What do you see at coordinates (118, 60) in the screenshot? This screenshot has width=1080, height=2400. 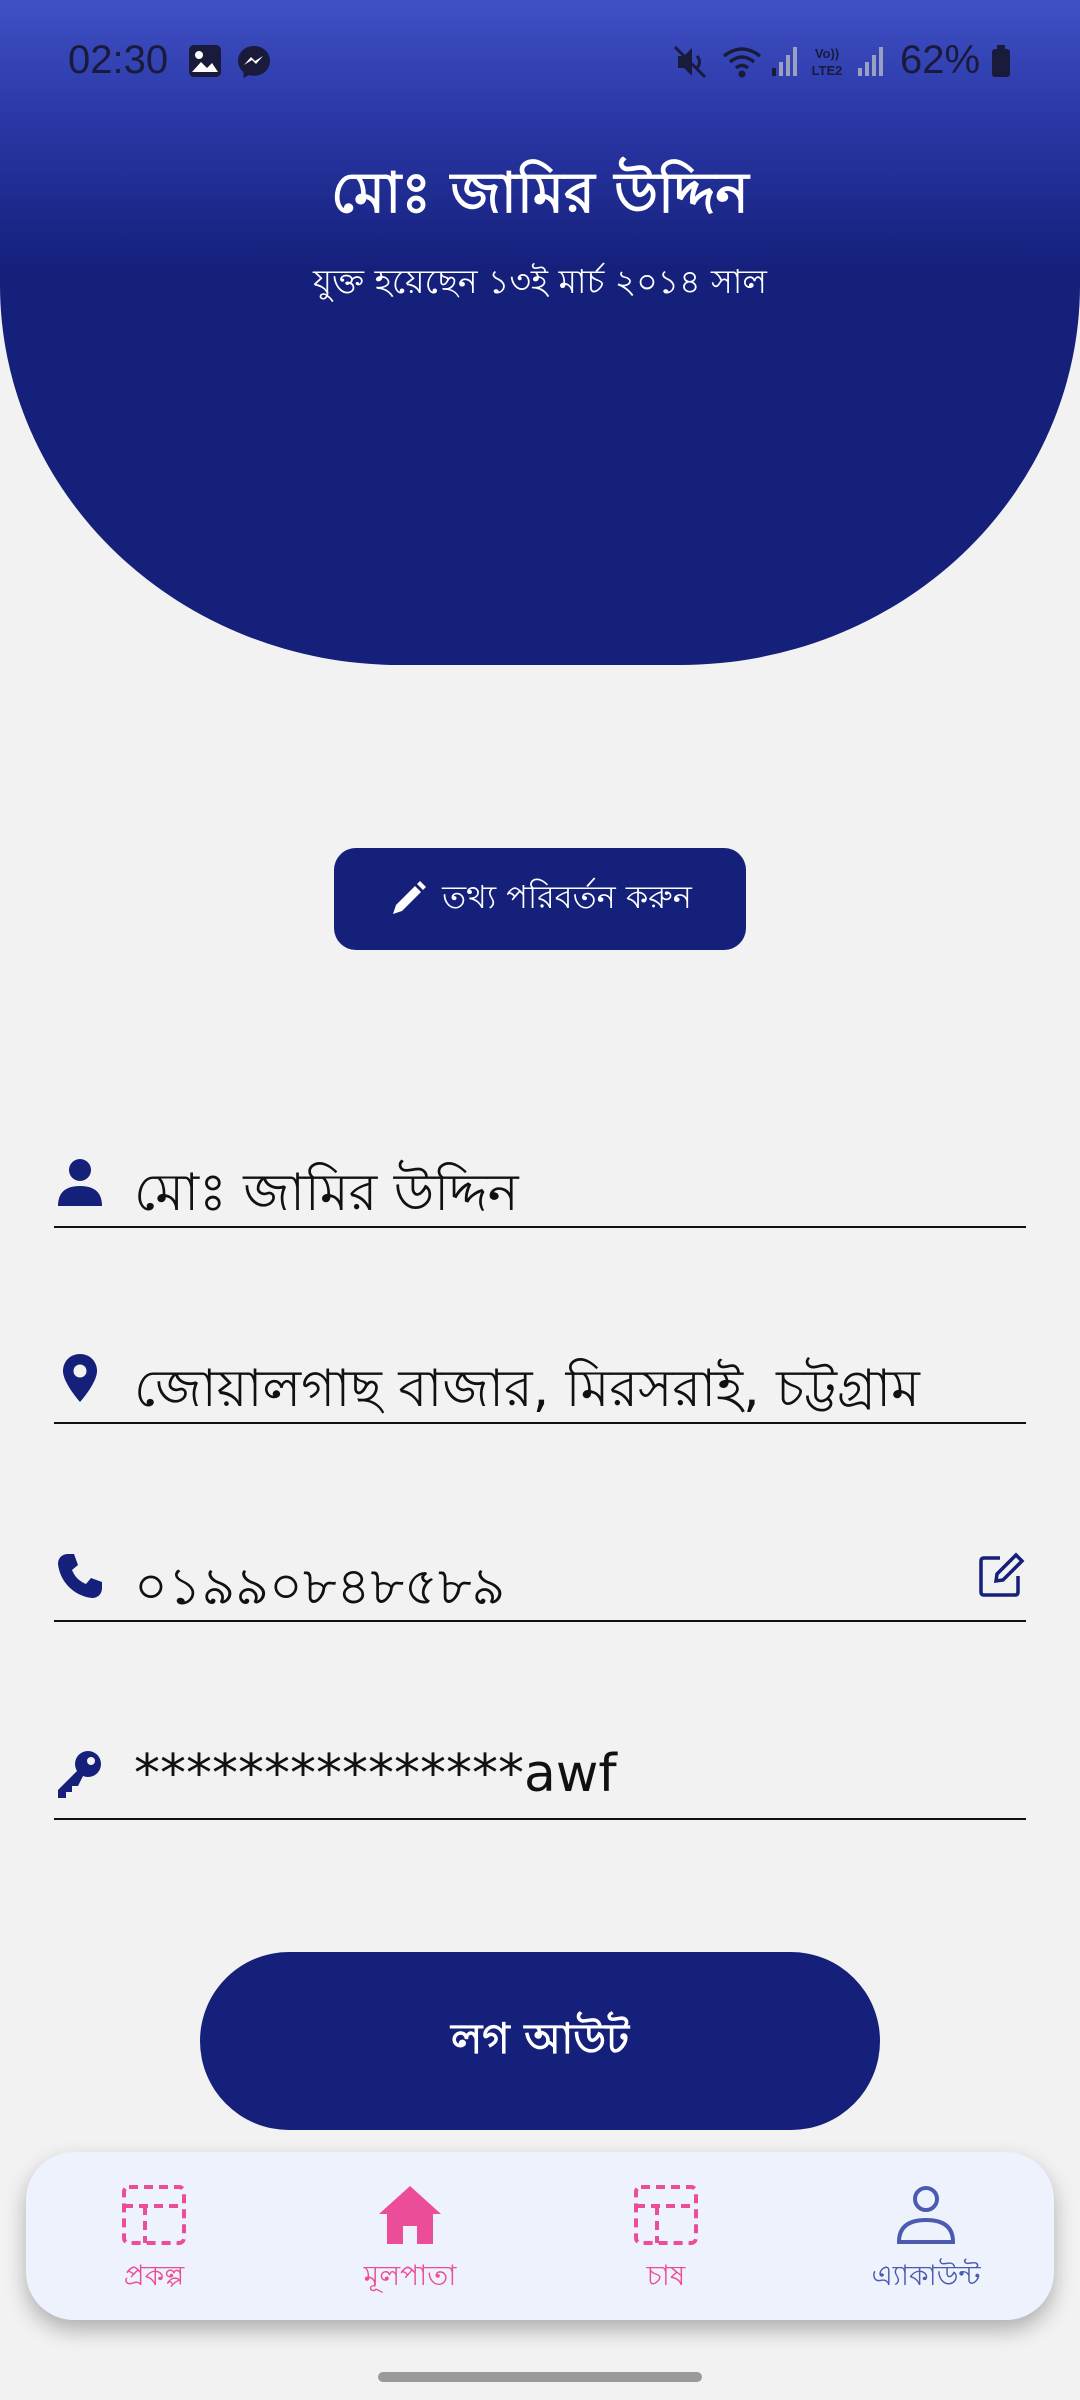 I see `status-time: 02:30` at bounding box center [118, 60].